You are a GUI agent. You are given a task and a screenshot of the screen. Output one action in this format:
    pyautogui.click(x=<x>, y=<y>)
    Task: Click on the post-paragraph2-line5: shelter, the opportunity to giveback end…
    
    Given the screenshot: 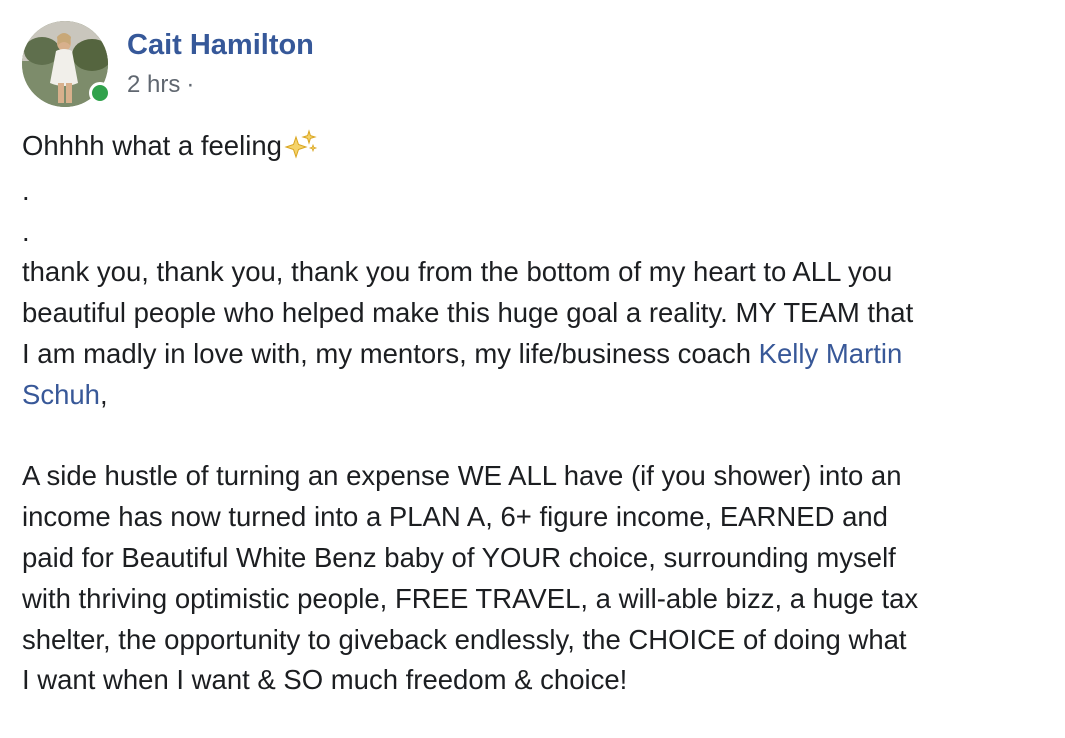 What is the action you would take?
    pyautogui.click(x=464, y=639)
    